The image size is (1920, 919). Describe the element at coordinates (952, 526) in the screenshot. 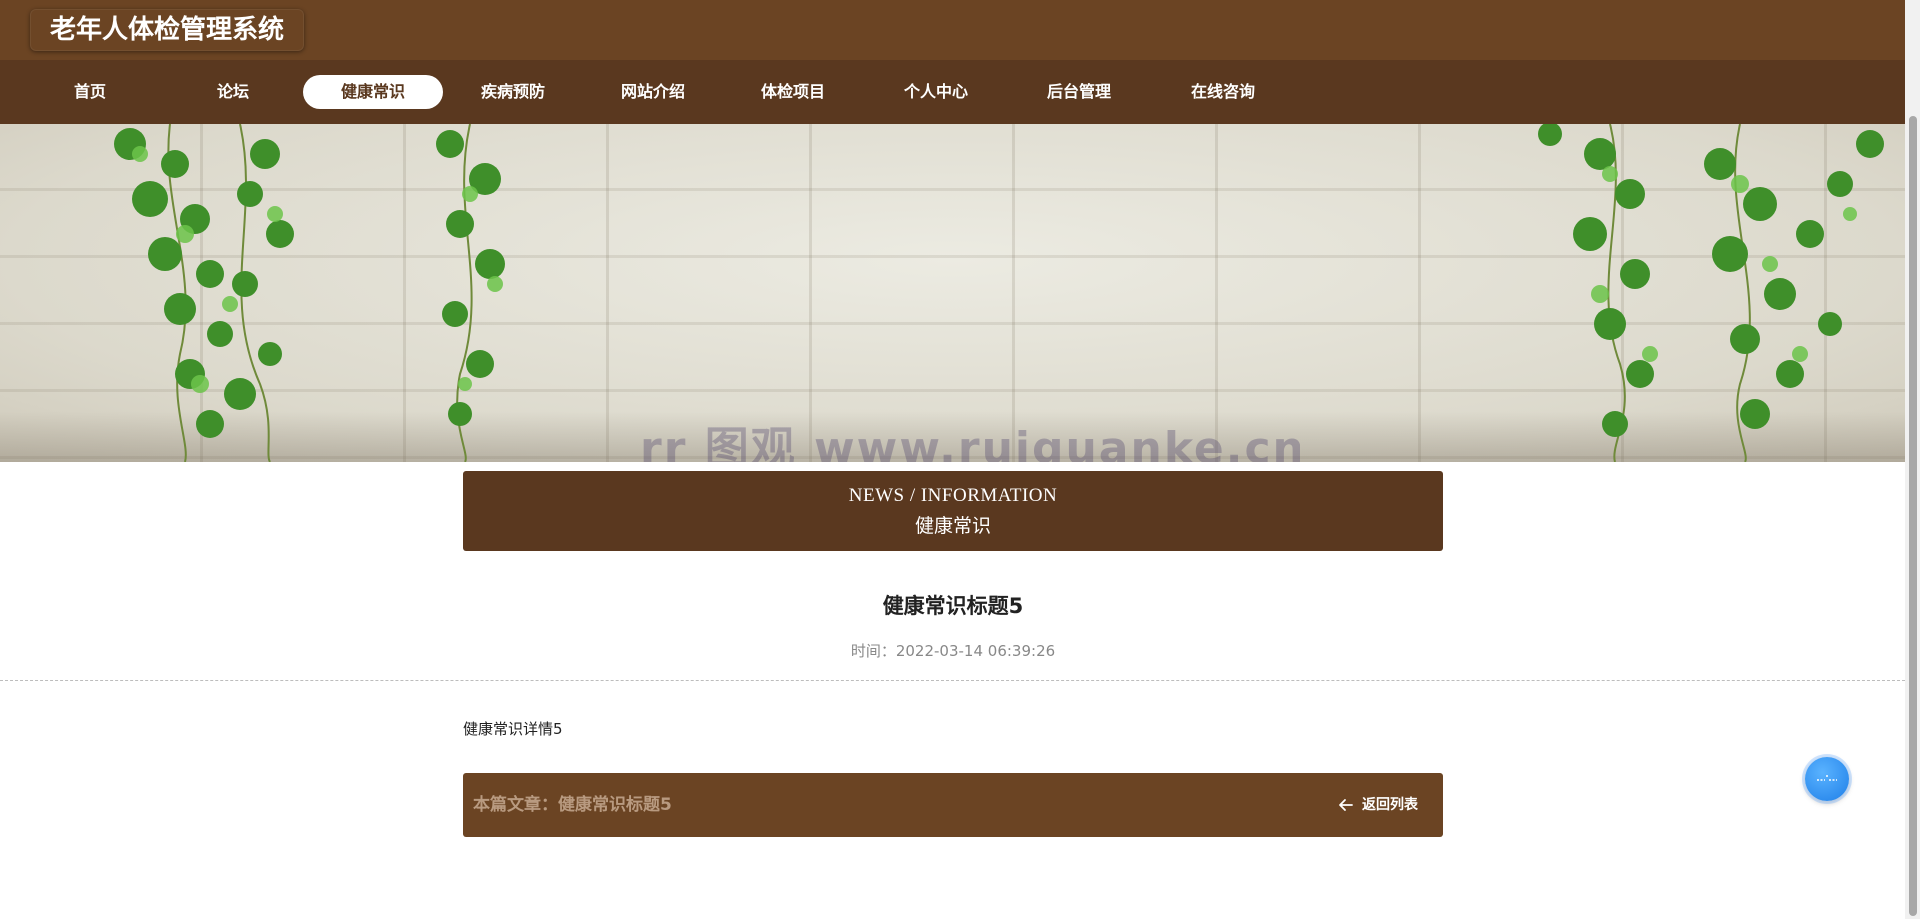

I see `section-title-cn: 健康常识` at that location.